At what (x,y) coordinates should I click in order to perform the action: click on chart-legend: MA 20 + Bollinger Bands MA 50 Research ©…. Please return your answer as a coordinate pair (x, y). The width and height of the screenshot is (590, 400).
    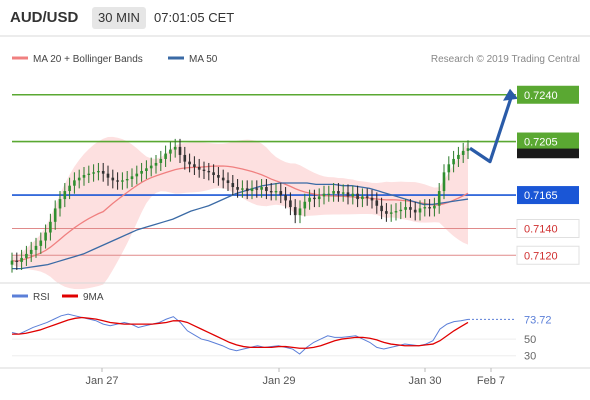
    Looking at the image, I should click on (296, 59).